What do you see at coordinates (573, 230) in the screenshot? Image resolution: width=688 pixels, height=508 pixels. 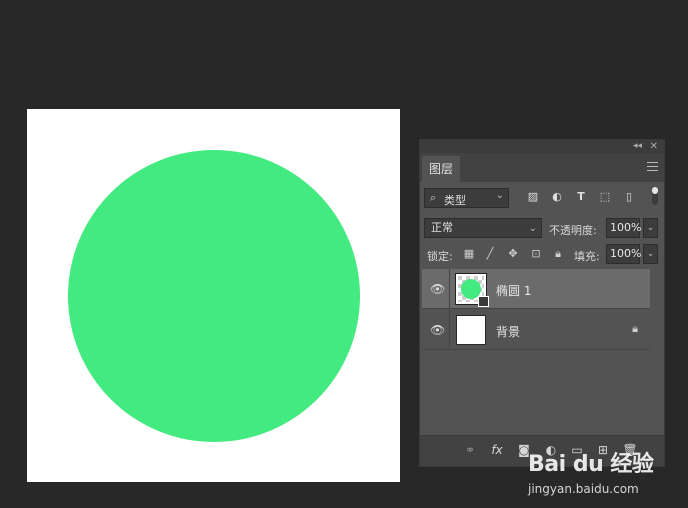 I see `opacity-label: 不透明度:` at bounding box center [573, 230].